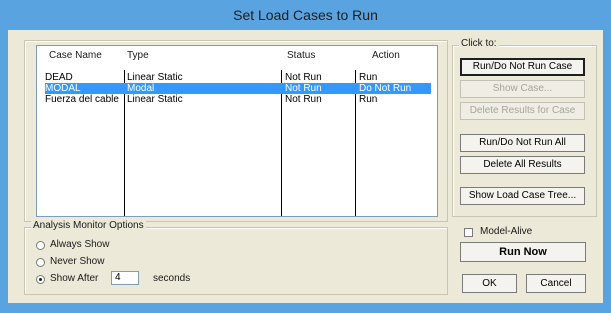  What do you see at coordinates (468, 232) in the screenshot?
I see `model-alive-checkbox` at bounding box center [468, 232].